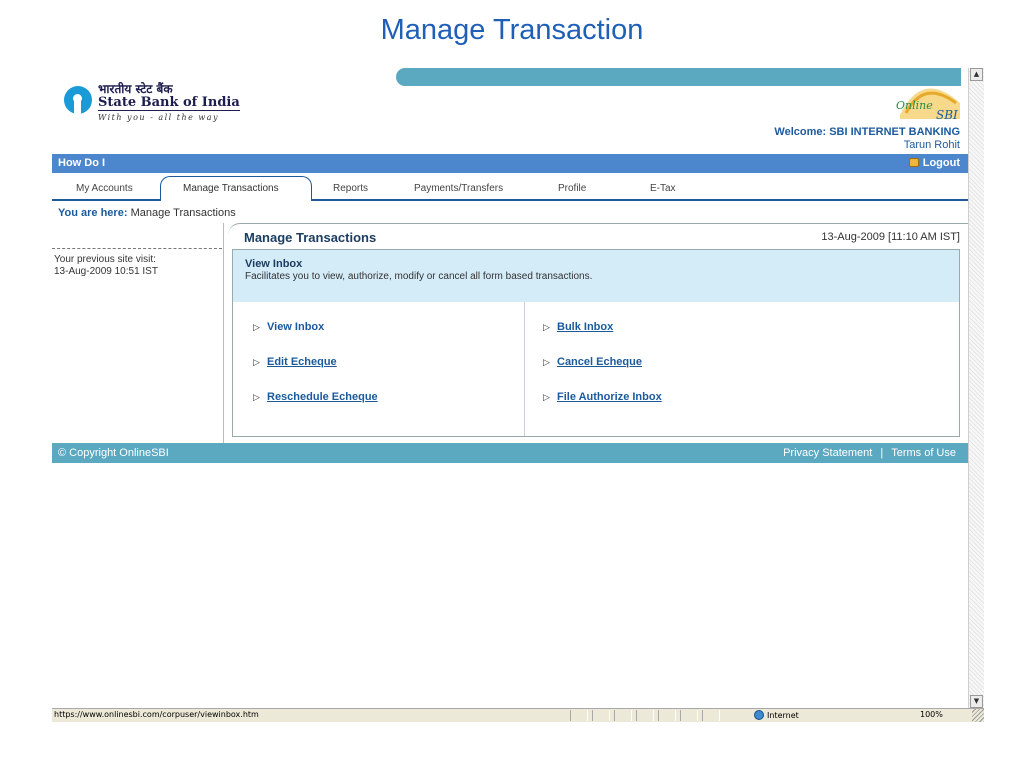  I want to click on file-authorize-inbox-link: ▷ File Authorize Inbox, so click(602, 397).